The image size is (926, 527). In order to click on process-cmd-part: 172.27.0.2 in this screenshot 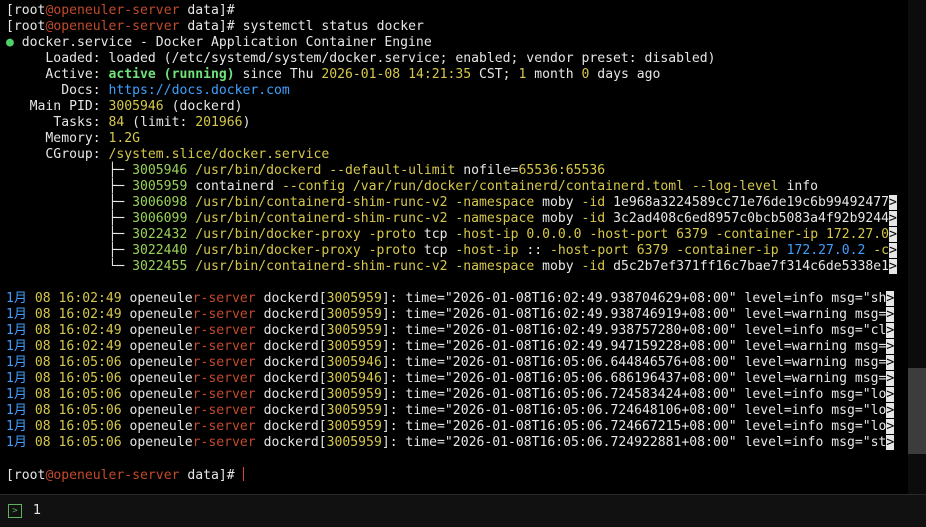, I will do `click(826, 250)`.